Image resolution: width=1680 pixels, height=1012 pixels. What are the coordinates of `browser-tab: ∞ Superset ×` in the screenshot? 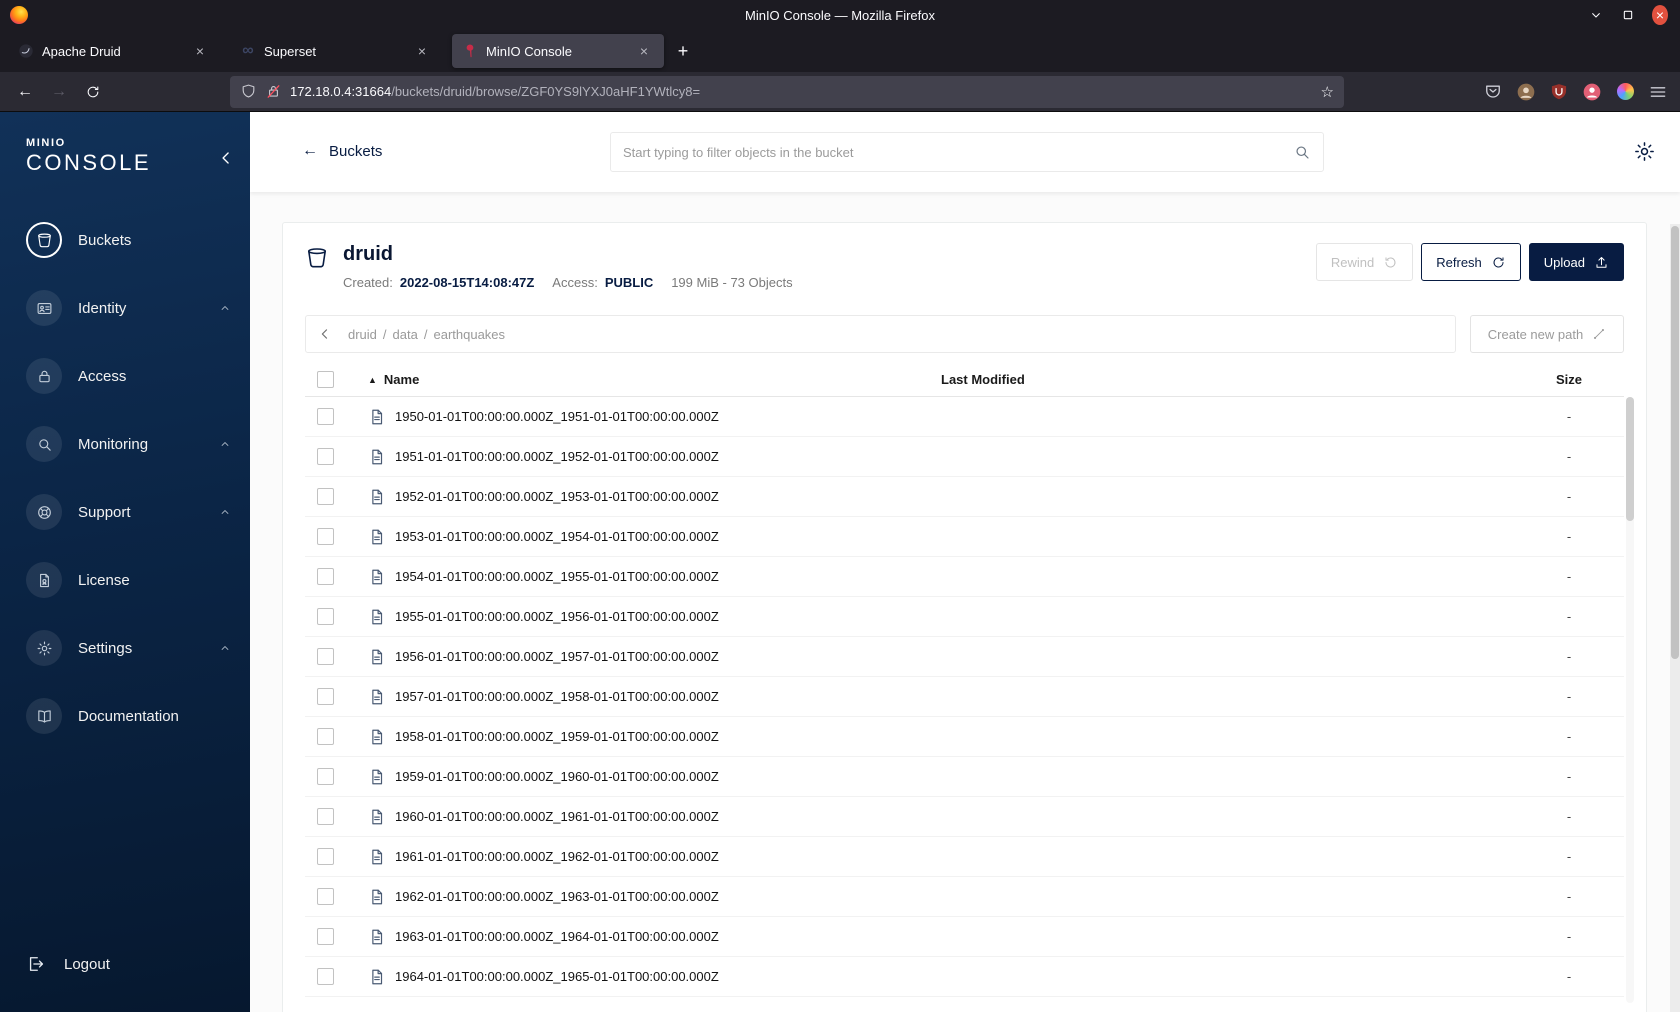 It's located at (336, 51).